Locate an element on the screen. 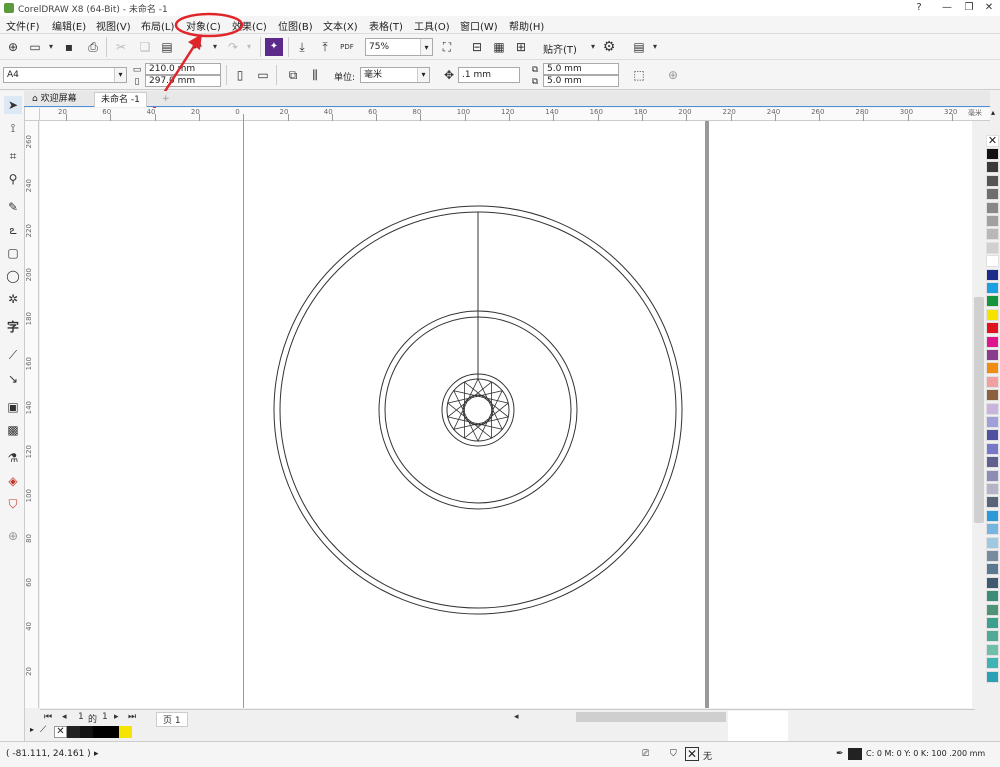 The height and width of the screenshot is (767, 1000). nudge-distance-input: .1 mm is located at coordinates (489, 75).